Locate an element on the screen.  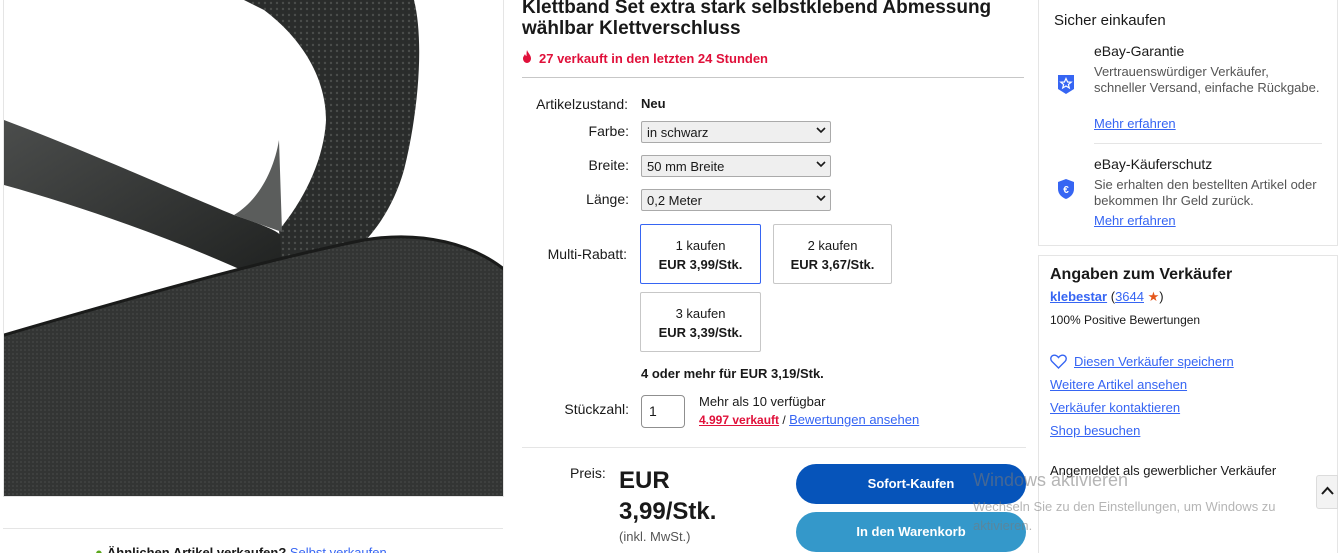
length-label: Länge: is located at coordinates (607, 199).